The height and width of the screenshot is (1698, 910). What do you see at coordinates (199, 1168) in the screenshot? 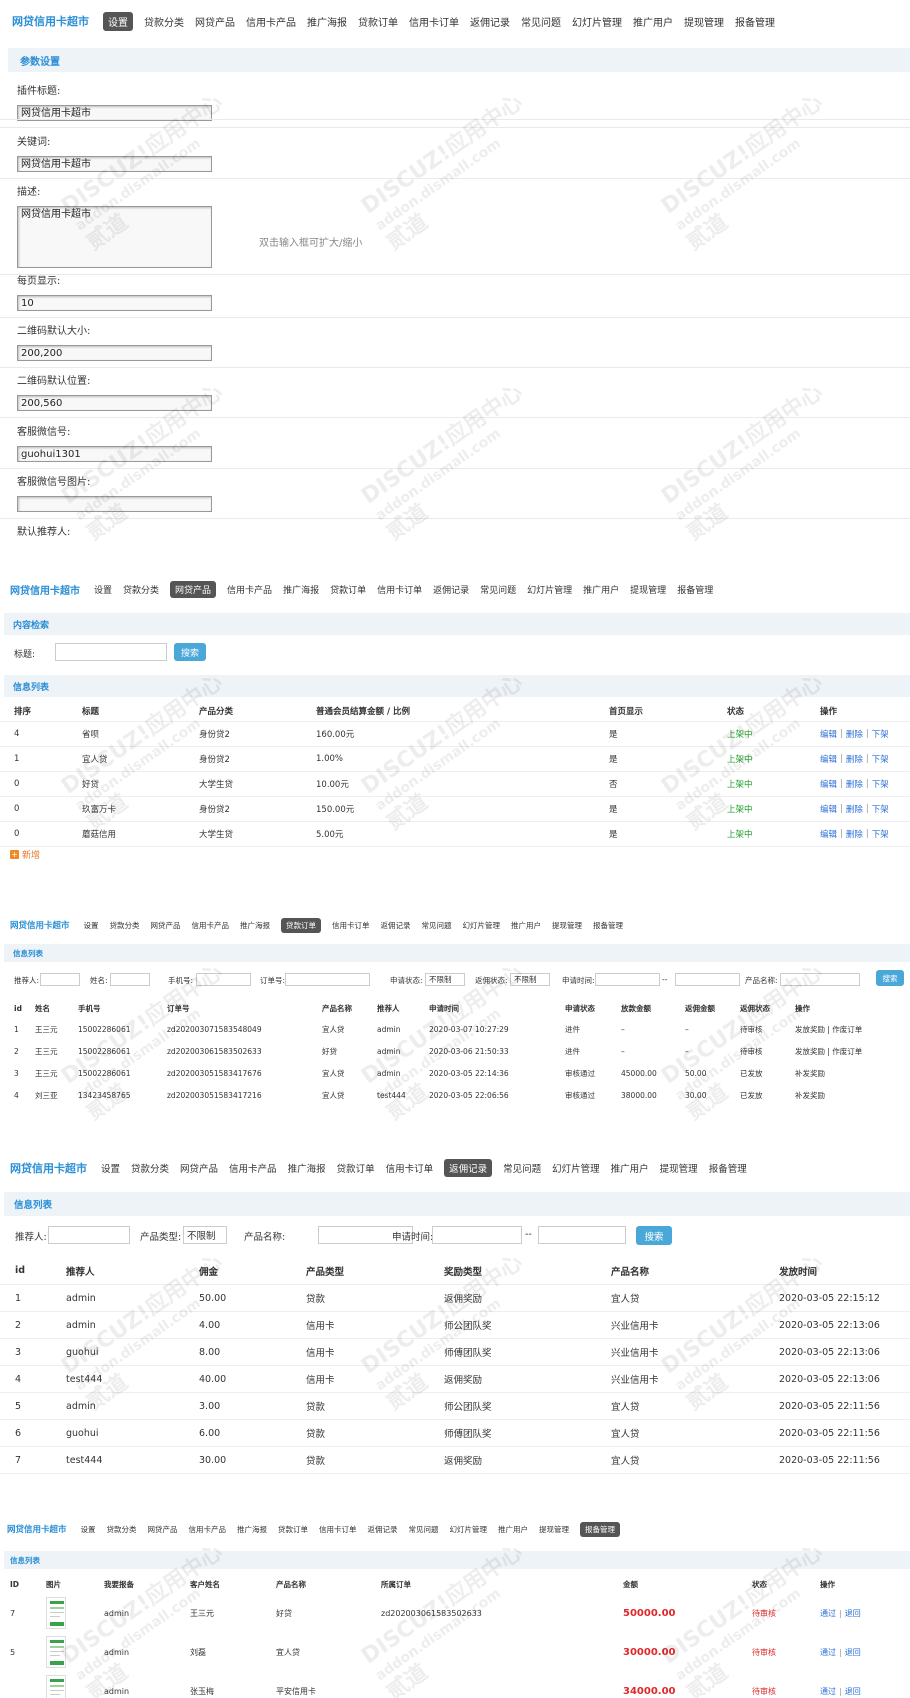
I see `nav-item-2: 网贷产品` at bounding box center [199, 1168].